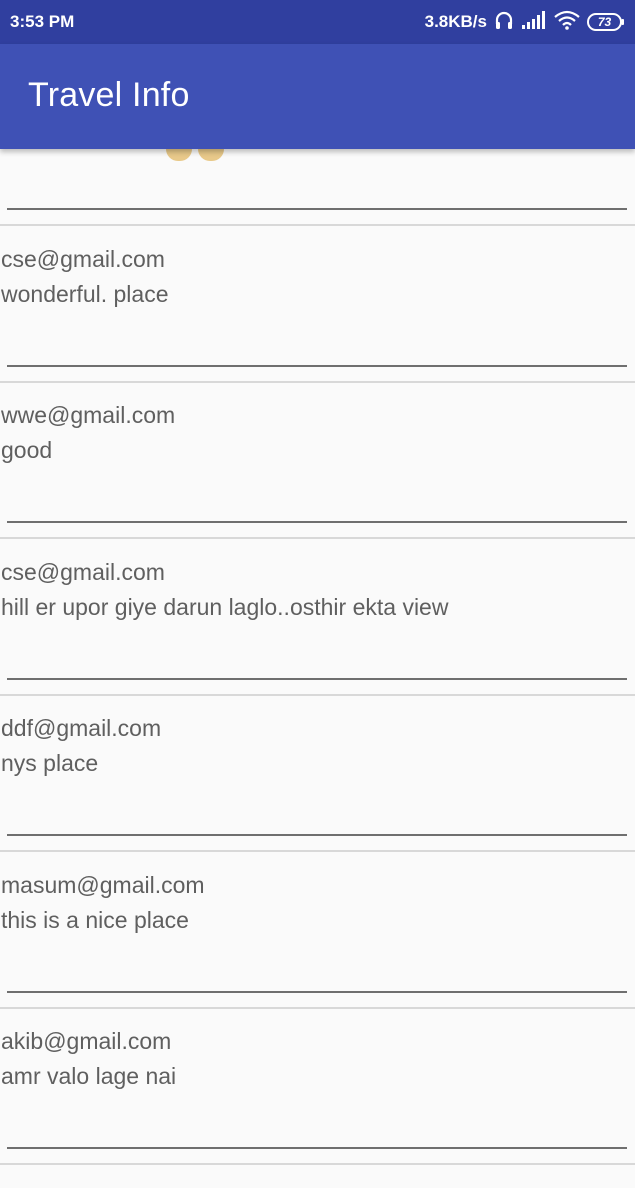  Describe the element at coordinates (317, 194) in the screenshot. I see `list-item` at that location.